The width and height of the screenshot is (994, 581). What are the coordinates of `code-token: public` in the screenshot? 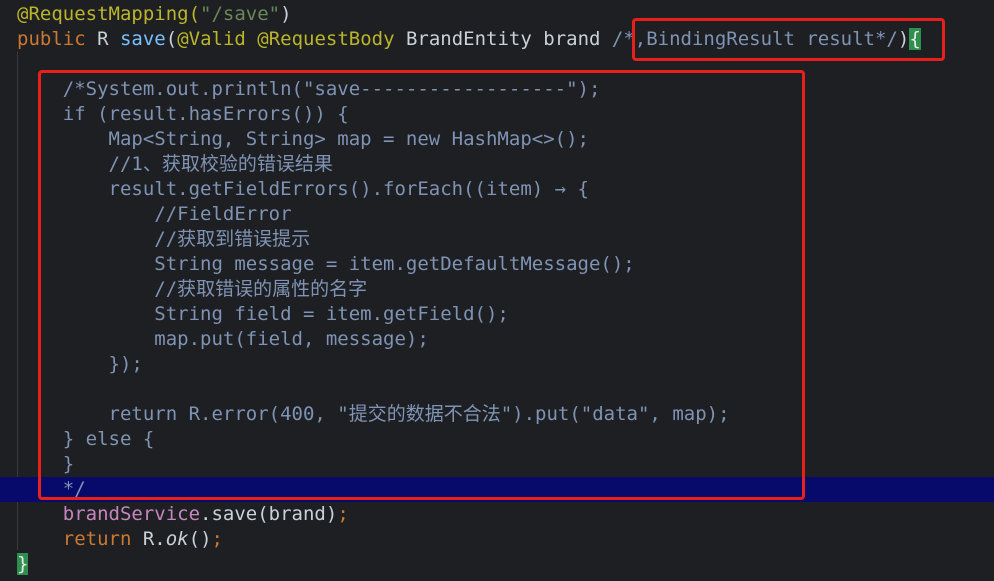 It's located at (57, 39).